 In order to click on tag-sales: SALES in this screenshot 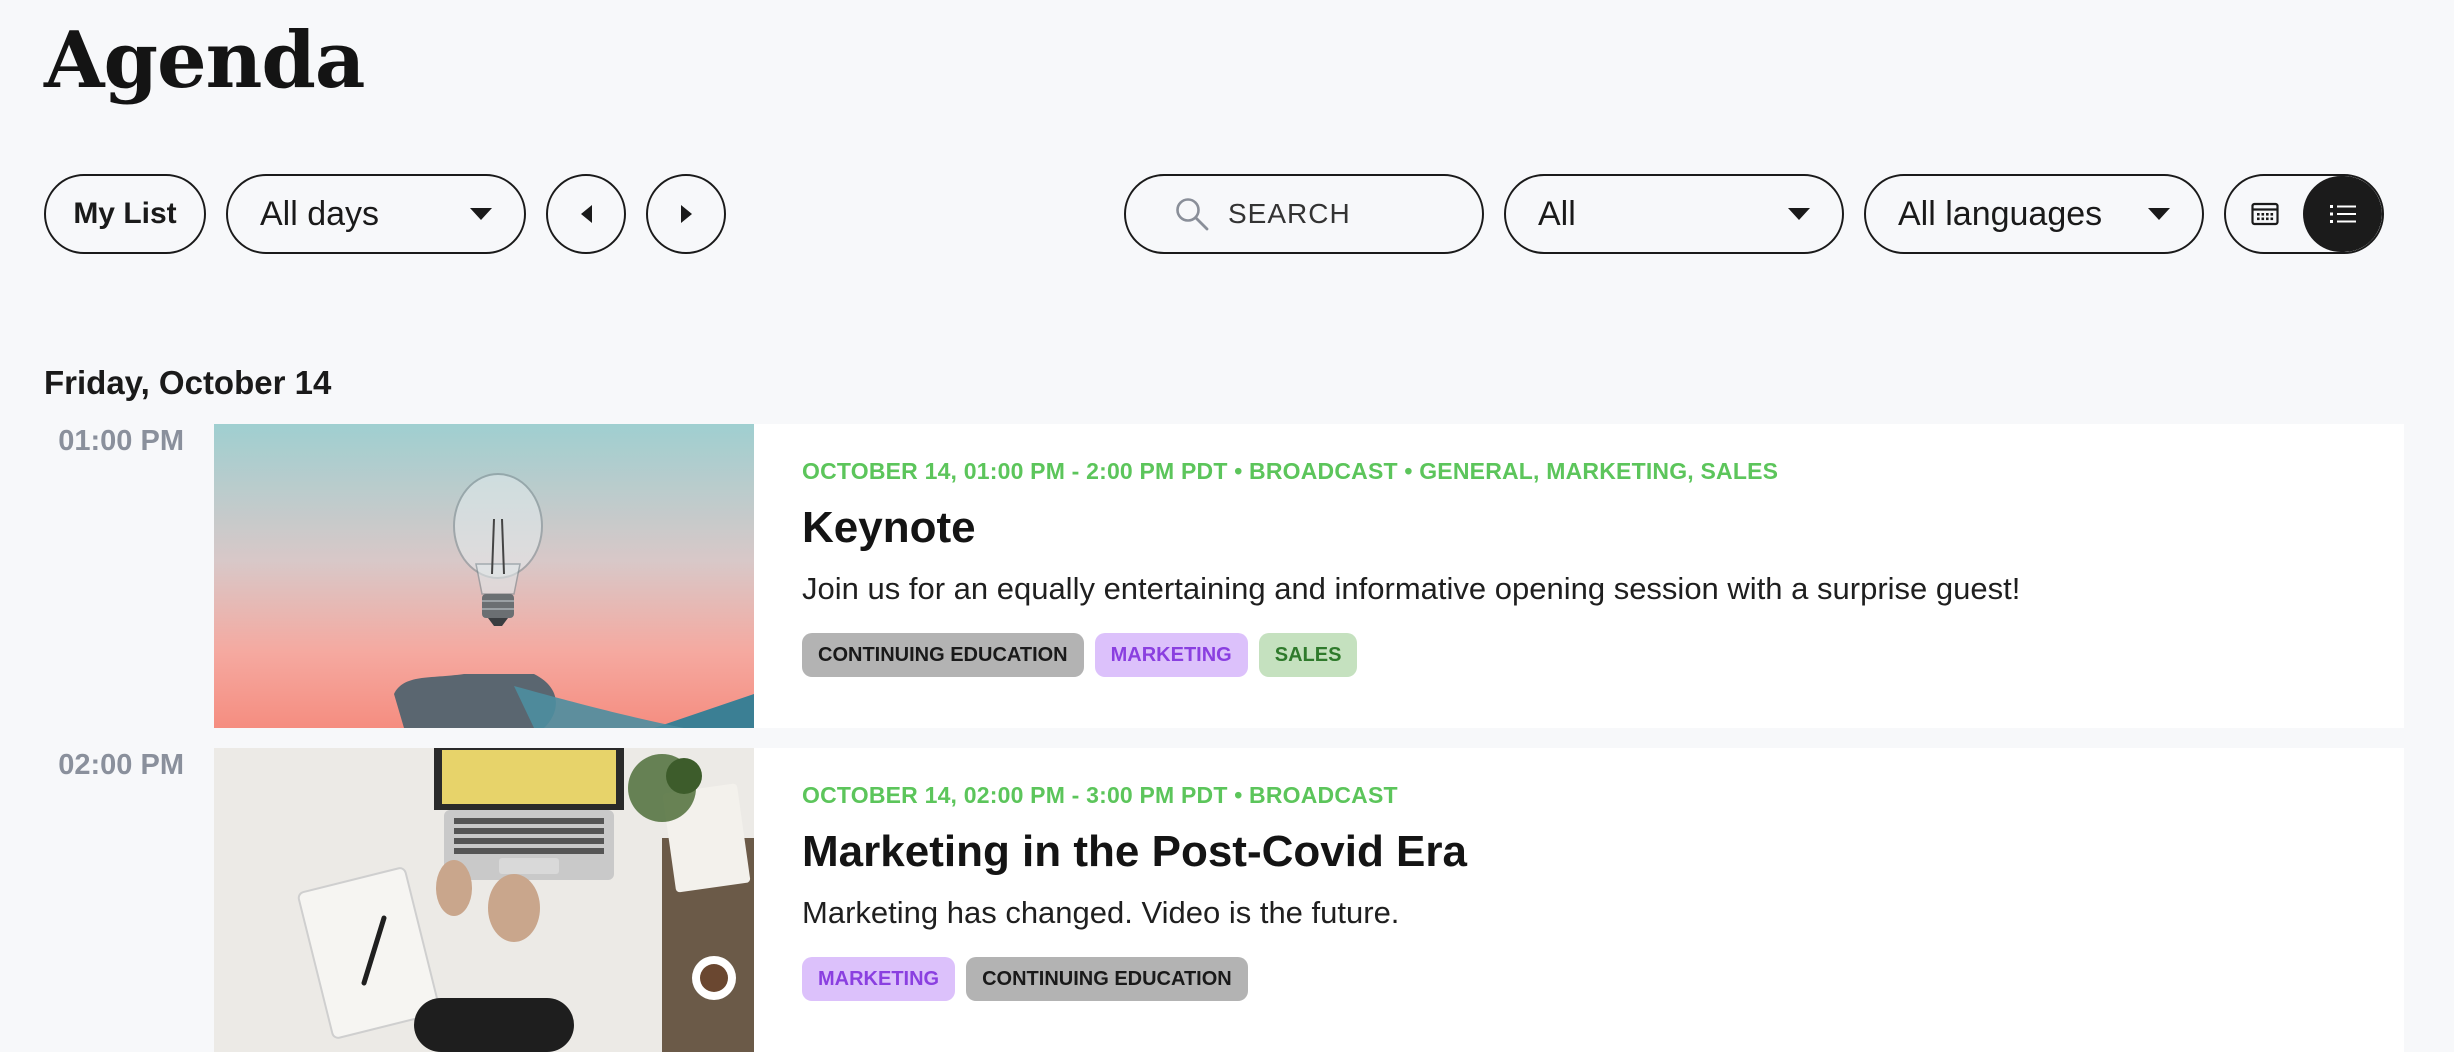, I will do `click(1308, 655)`.